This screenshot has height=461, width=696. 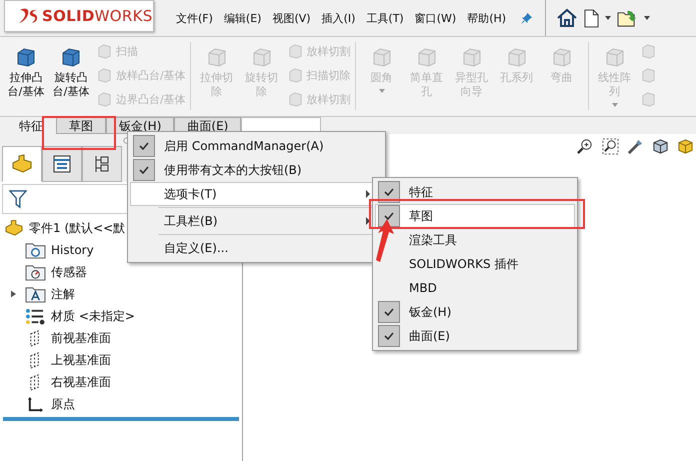 What do you see at coordinates (18, 199) in the screenshot?
I see `filter-icon` at bounding box center [18, 199].